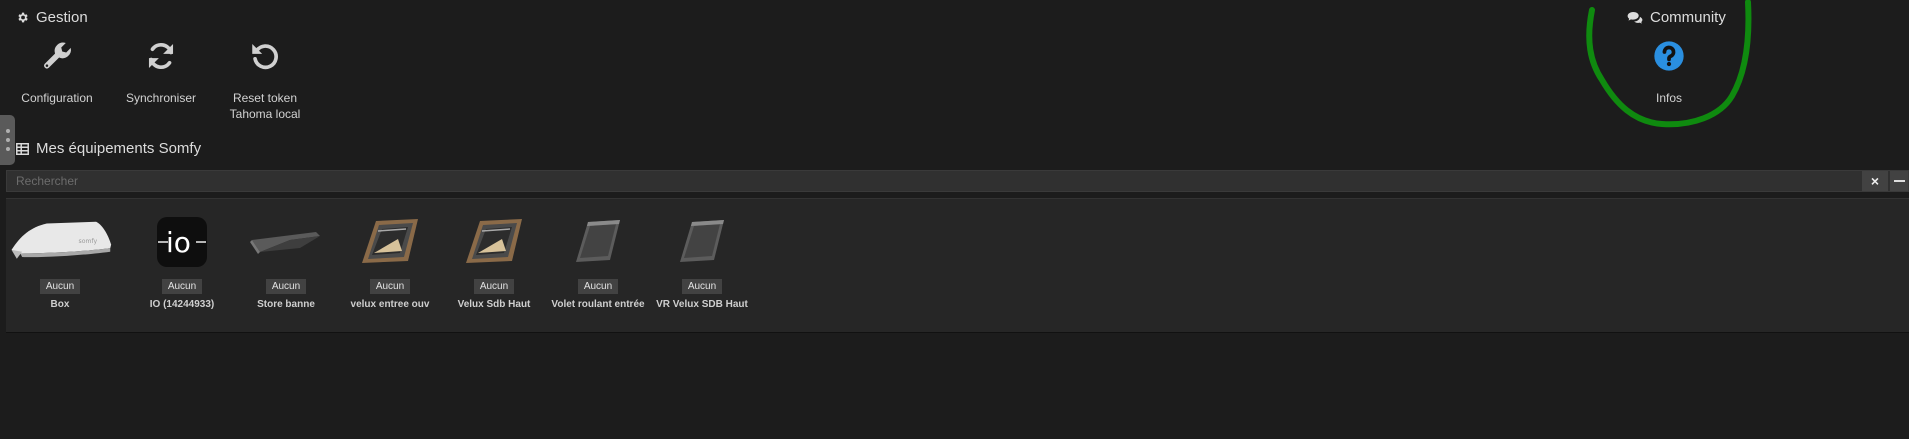 This screenshot has height=439, width=1909. Describe the element at coordinates (1669, 56) in the screenshot. I see `question-circle-icon` at that location.